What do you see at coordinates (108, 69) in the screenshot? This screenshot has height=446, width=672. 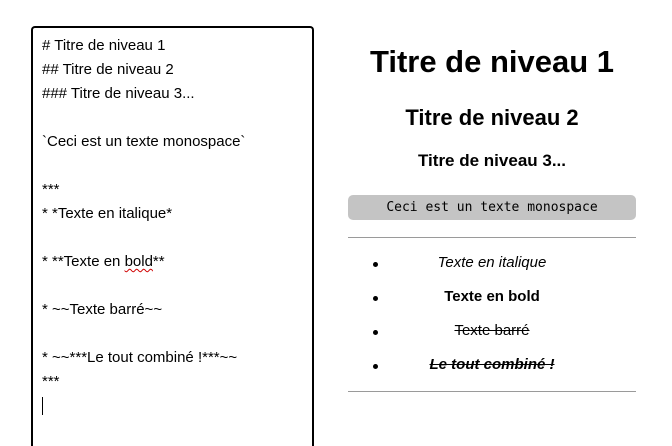 I see `editor-line: ## Titre de niveau 2` at bounding box center [108, 69].